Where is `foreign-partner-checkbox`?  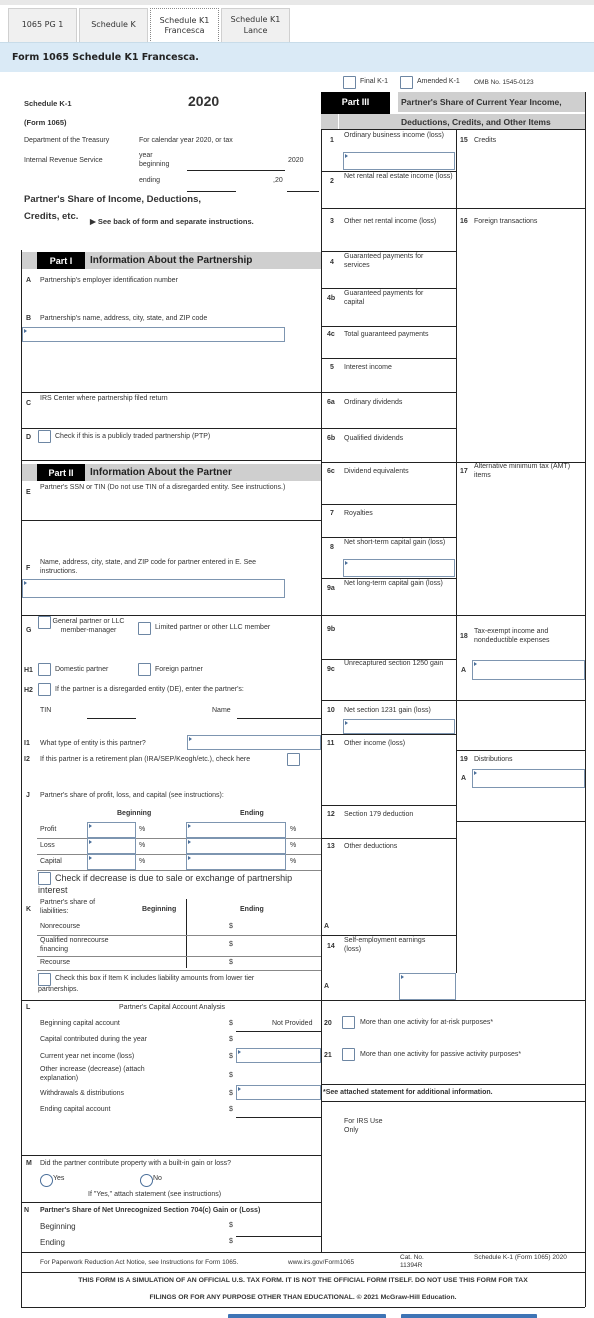
foreign-partner-checkbox is located at coordinates (144, 669).